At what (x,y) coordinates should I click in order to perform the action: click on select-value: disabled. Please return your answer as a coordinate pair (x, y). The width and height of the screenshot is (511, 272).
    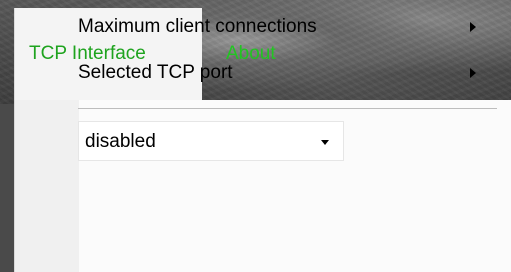
    Looking at the image, I should click on (120, 141).